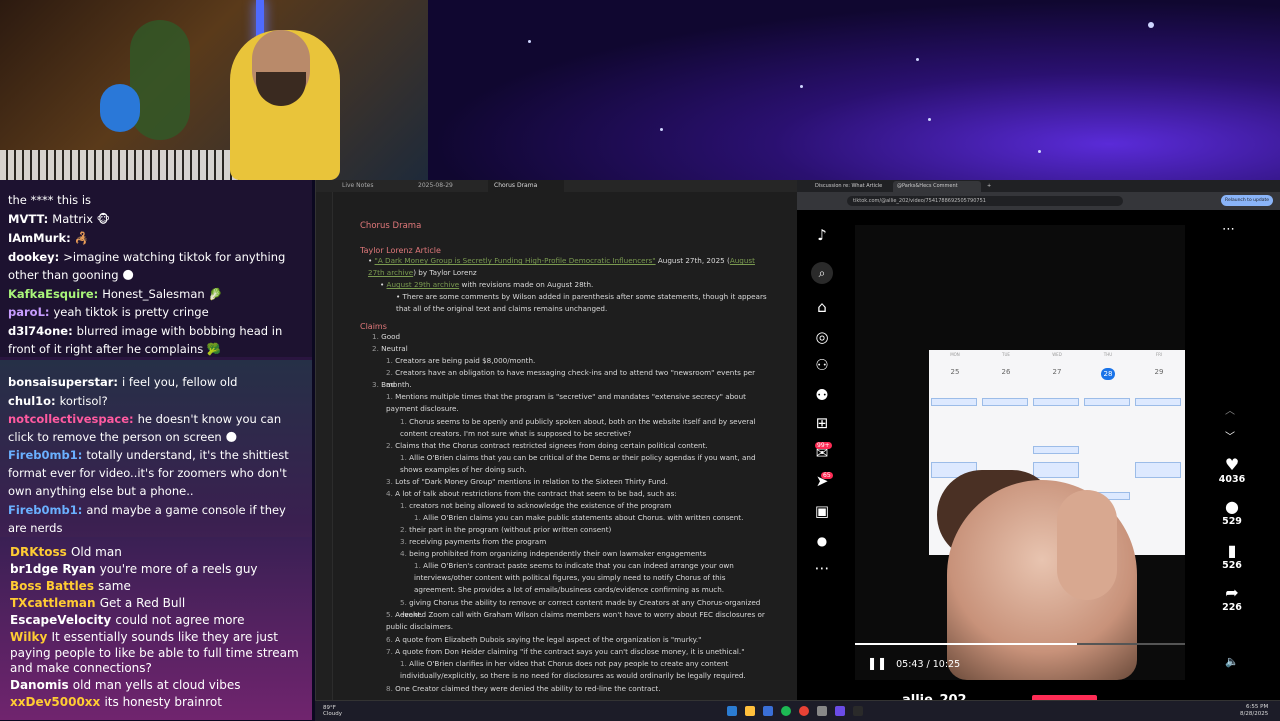 This screenshot has width=1280, height=721. What do you see at coordinates (55, 603) in the screenshot?
I see `chat-bottom-username: TXcattleman` at bounding box center [55, 603].